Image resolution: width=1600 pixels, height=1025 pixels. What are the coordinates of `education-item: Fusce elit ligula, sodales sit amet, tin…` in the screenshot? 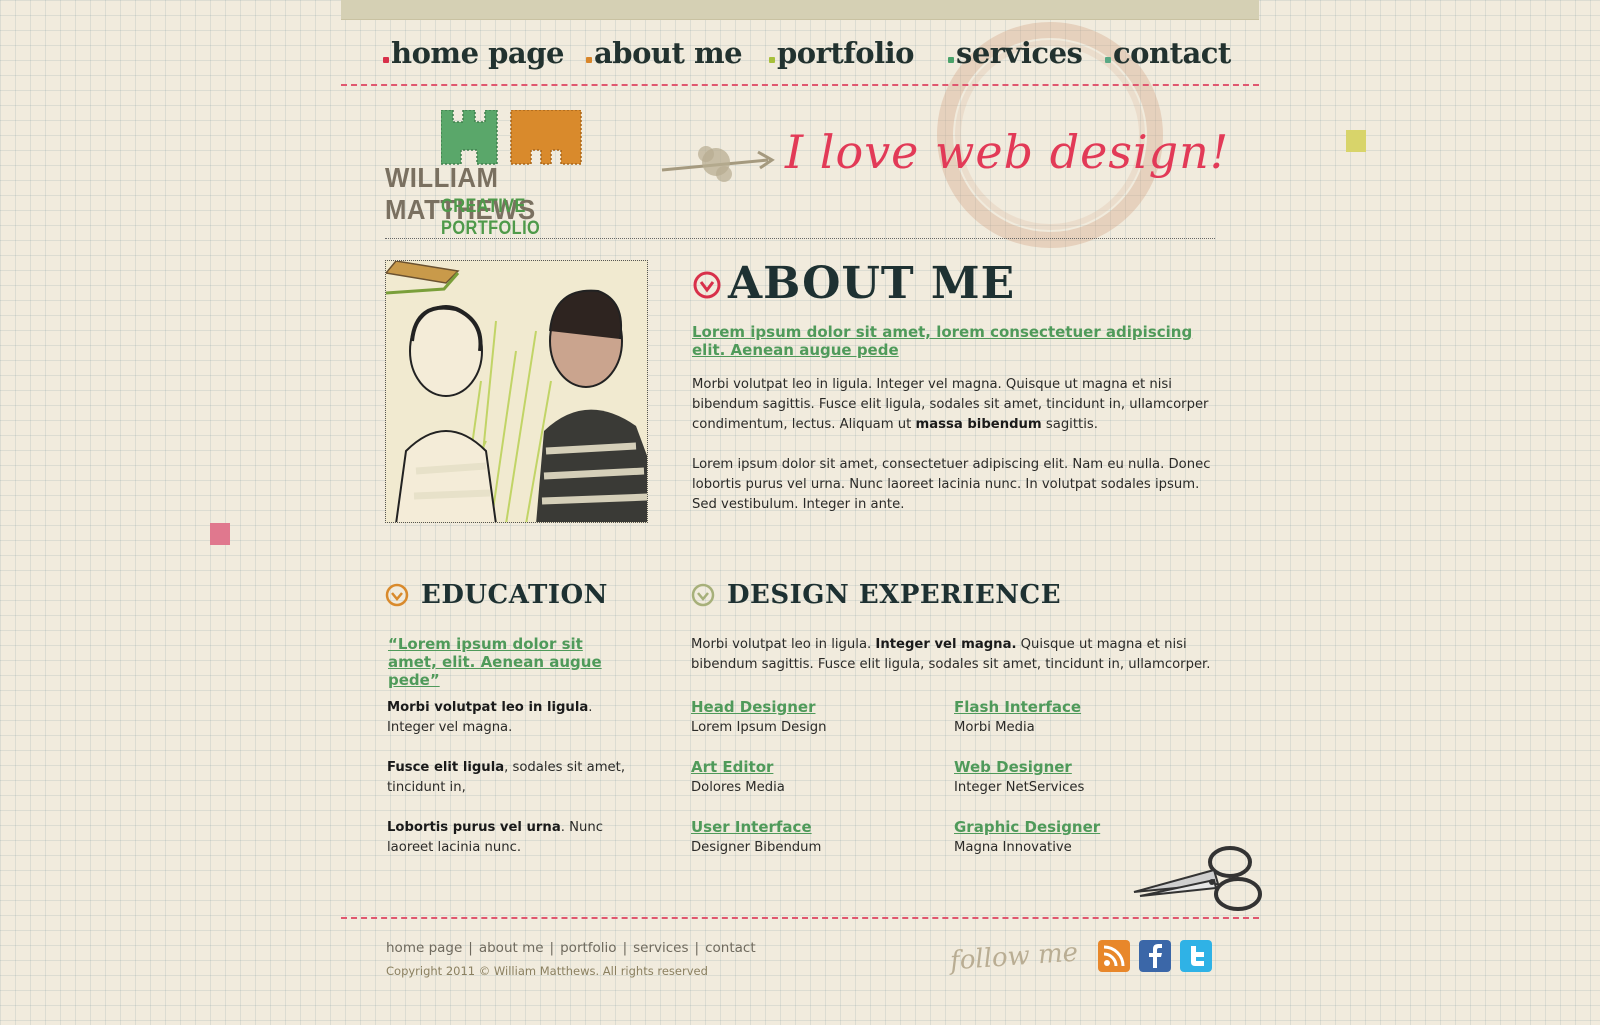 It's located at (507, 778).